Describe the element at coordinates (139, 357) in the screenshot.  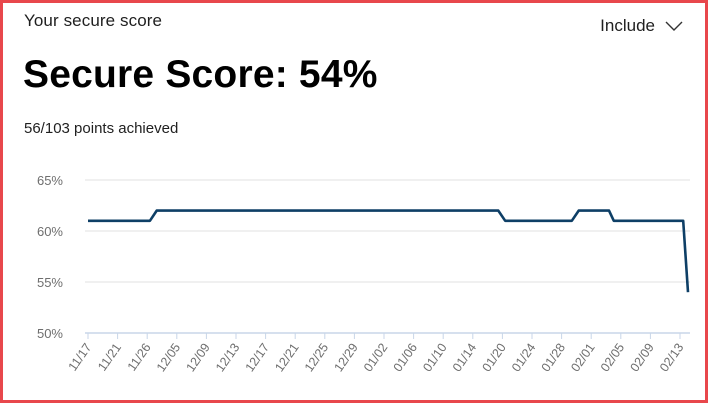
I see `x-tick-label: 11/26` at that location.